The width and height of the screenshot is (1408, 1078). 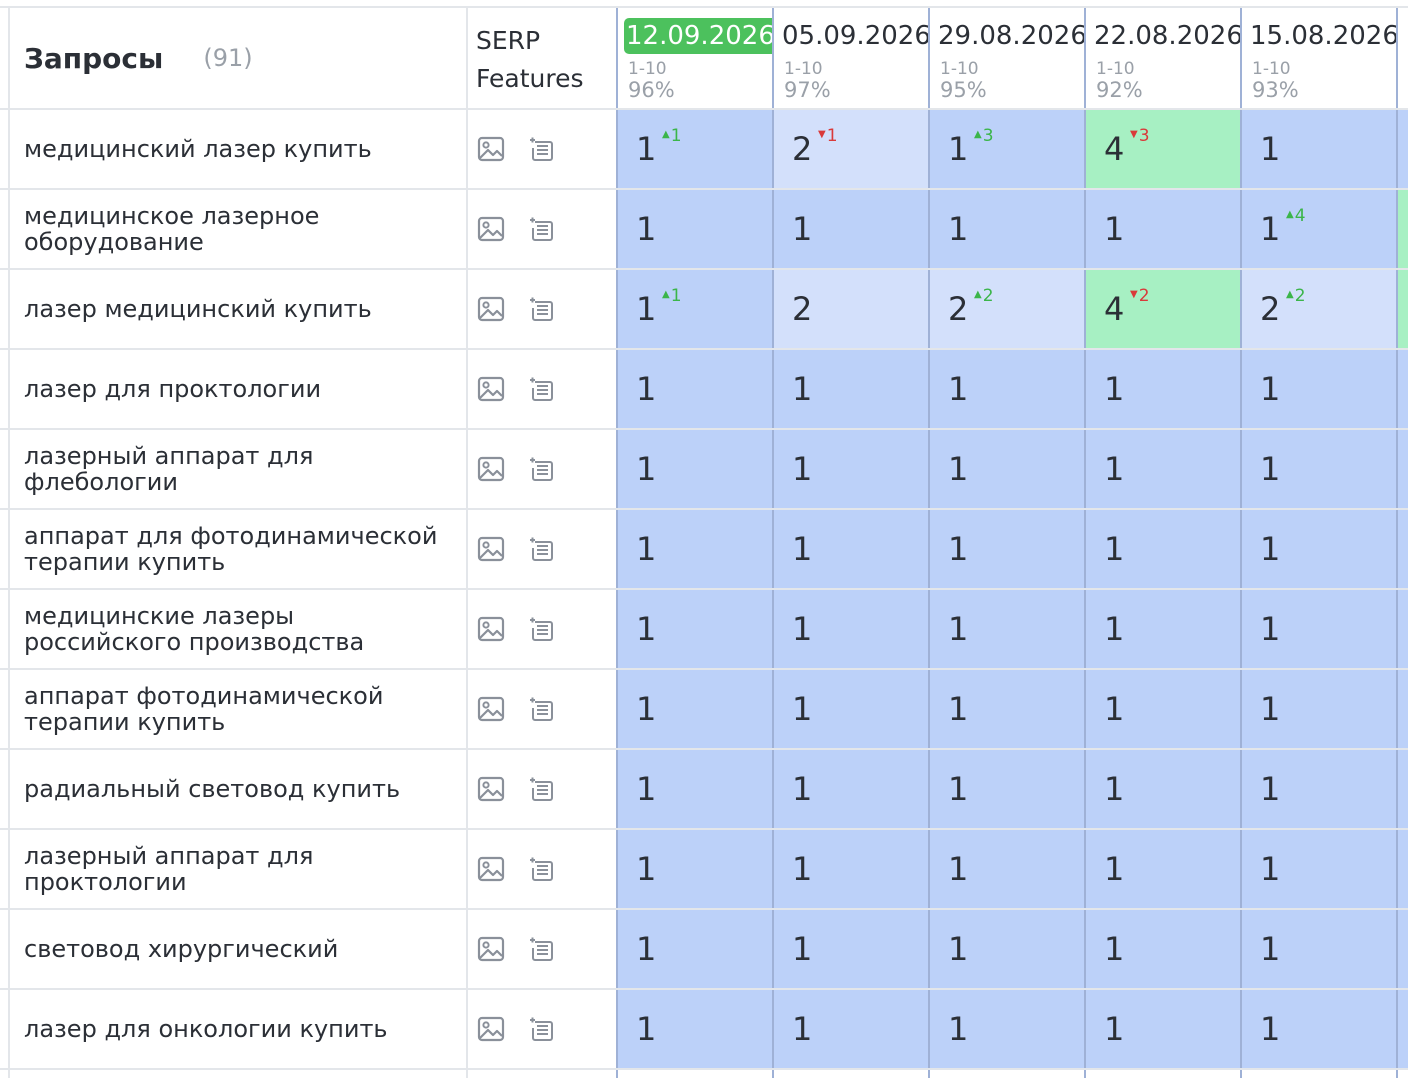 What do you see at coordinates (239, 309) in the screenshot?
I see `query-text: лазер медицинский купить` at bounding box center [239, 309].